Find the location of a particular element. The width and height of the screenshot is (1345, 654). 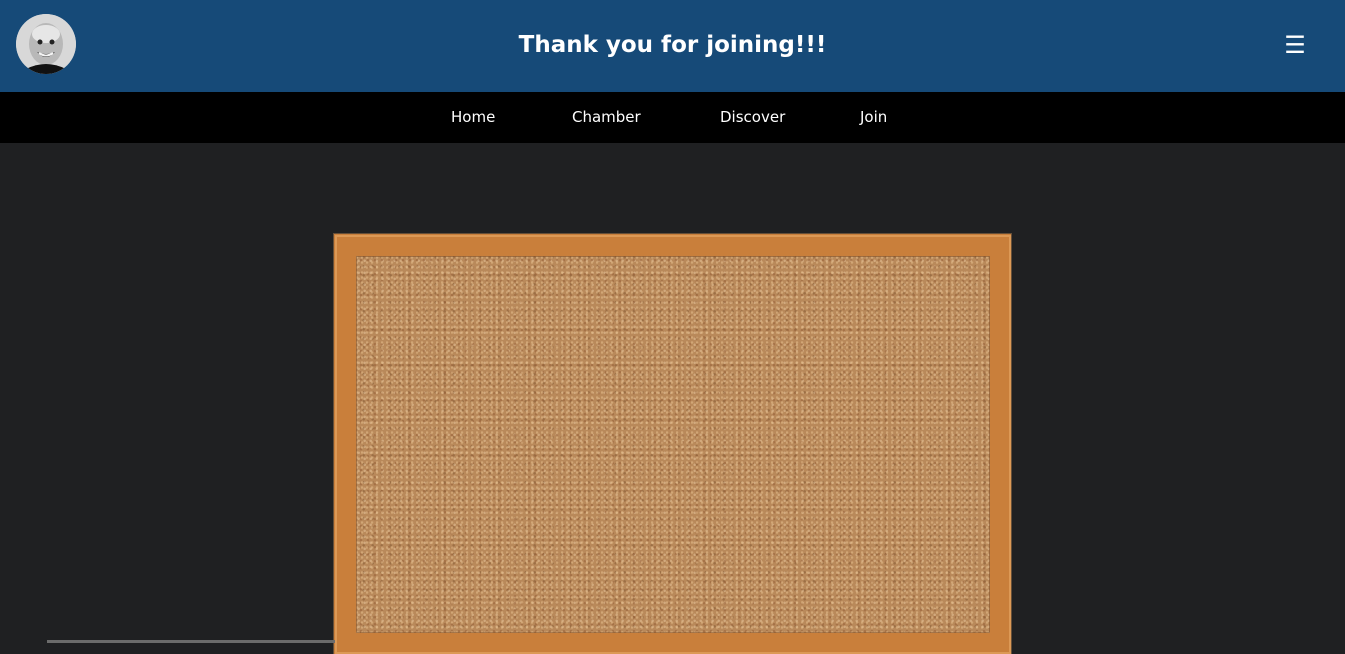

site-header: Thank you for joining!!! ☰ is located at coordinates (672, 46).